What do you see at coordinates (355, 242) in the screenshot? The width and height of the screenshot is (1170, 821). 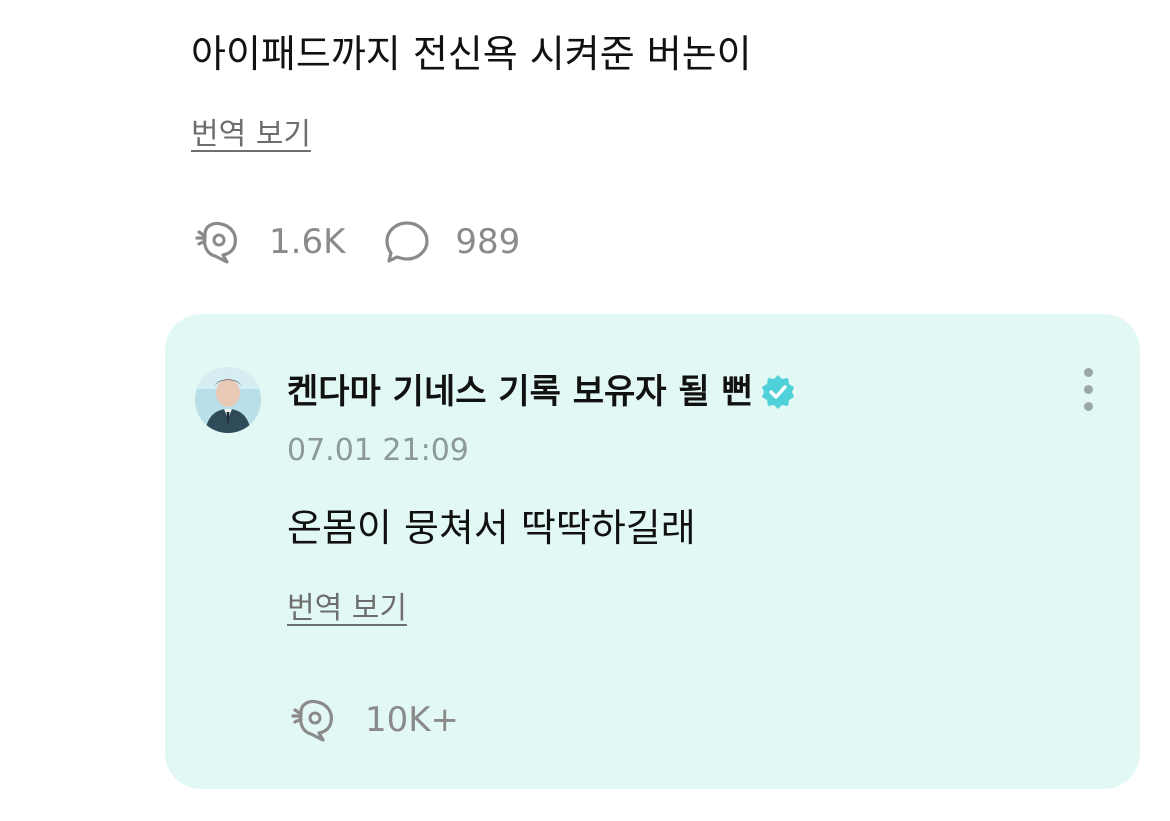 I see `post-stats: 1.6K 989` at bounding box center [355, 242].